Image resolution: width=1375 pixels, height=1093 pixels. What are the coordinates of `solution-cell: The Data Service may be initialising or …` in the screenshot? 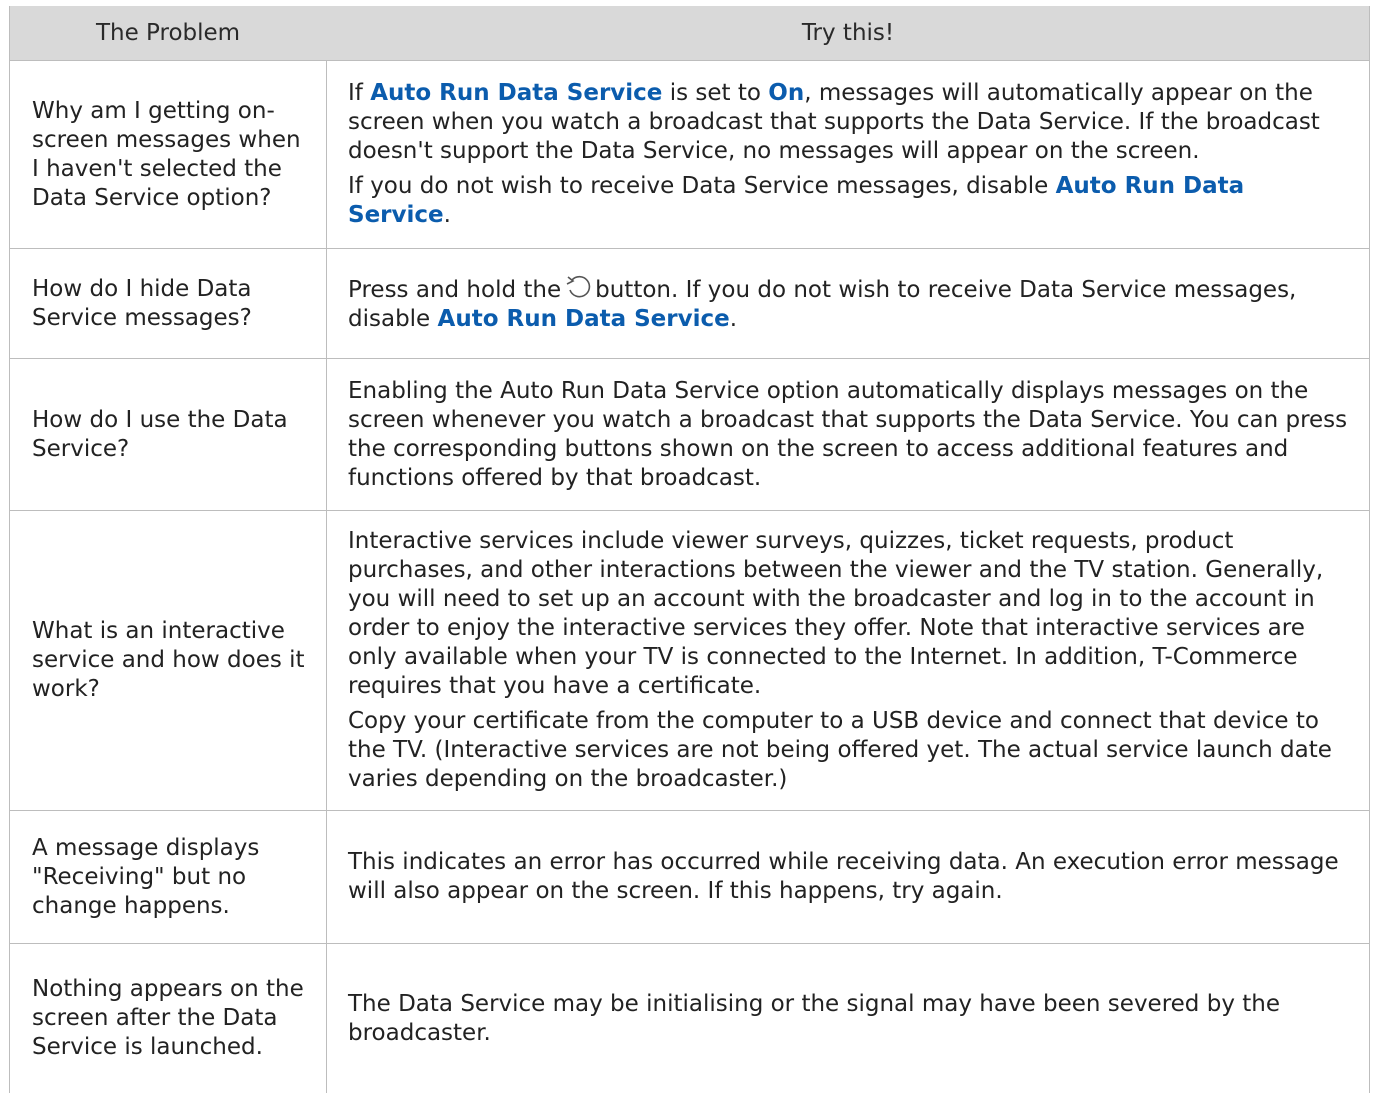 It's located at (849, 1018).